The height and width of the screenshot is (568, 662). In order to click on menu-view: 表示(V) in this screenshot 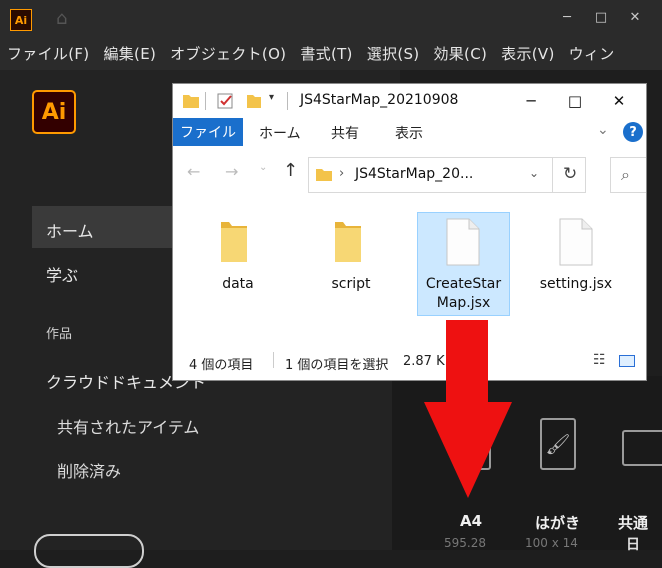, I will do `click(527, 53)`.